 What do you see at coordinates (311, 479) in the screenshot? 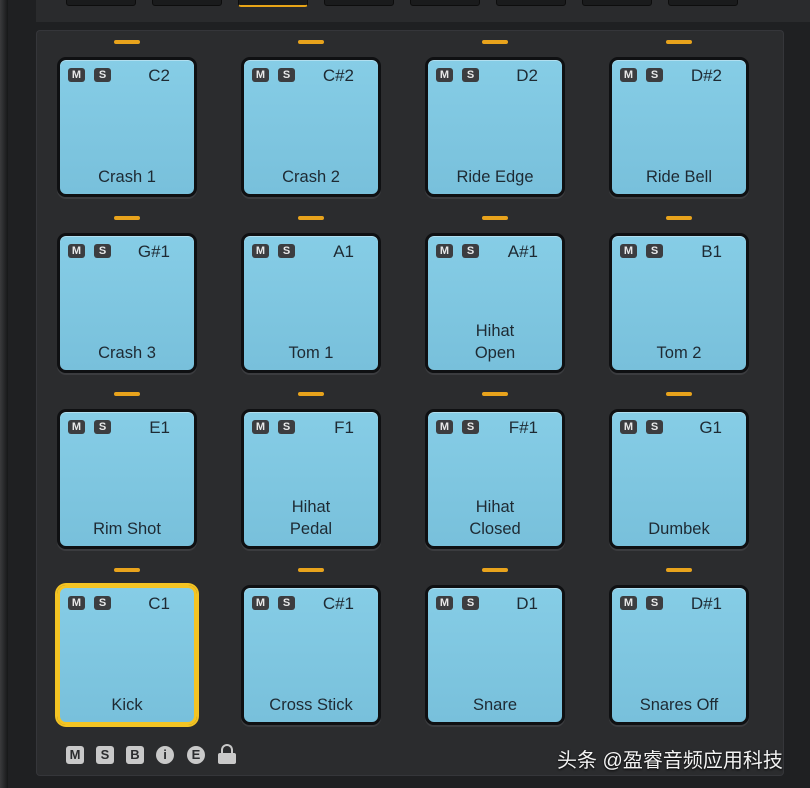
I see `drum-pad: M S F1 Hihat Pedal` at bounding box center [311, 479].